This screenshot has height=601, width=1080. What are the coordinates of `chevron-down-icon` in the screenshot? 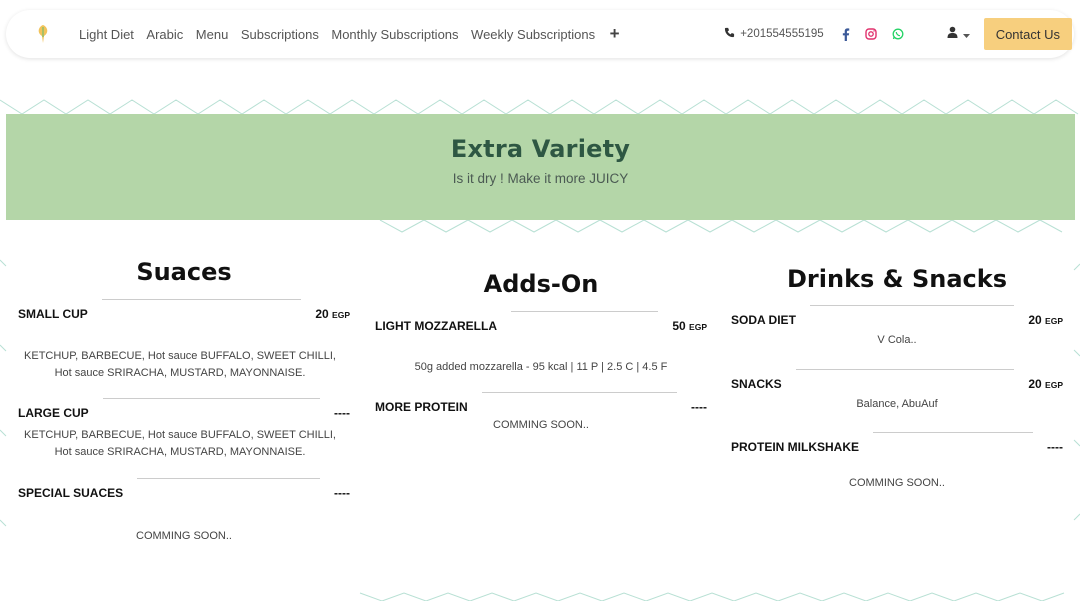 It's located at (966, 34).